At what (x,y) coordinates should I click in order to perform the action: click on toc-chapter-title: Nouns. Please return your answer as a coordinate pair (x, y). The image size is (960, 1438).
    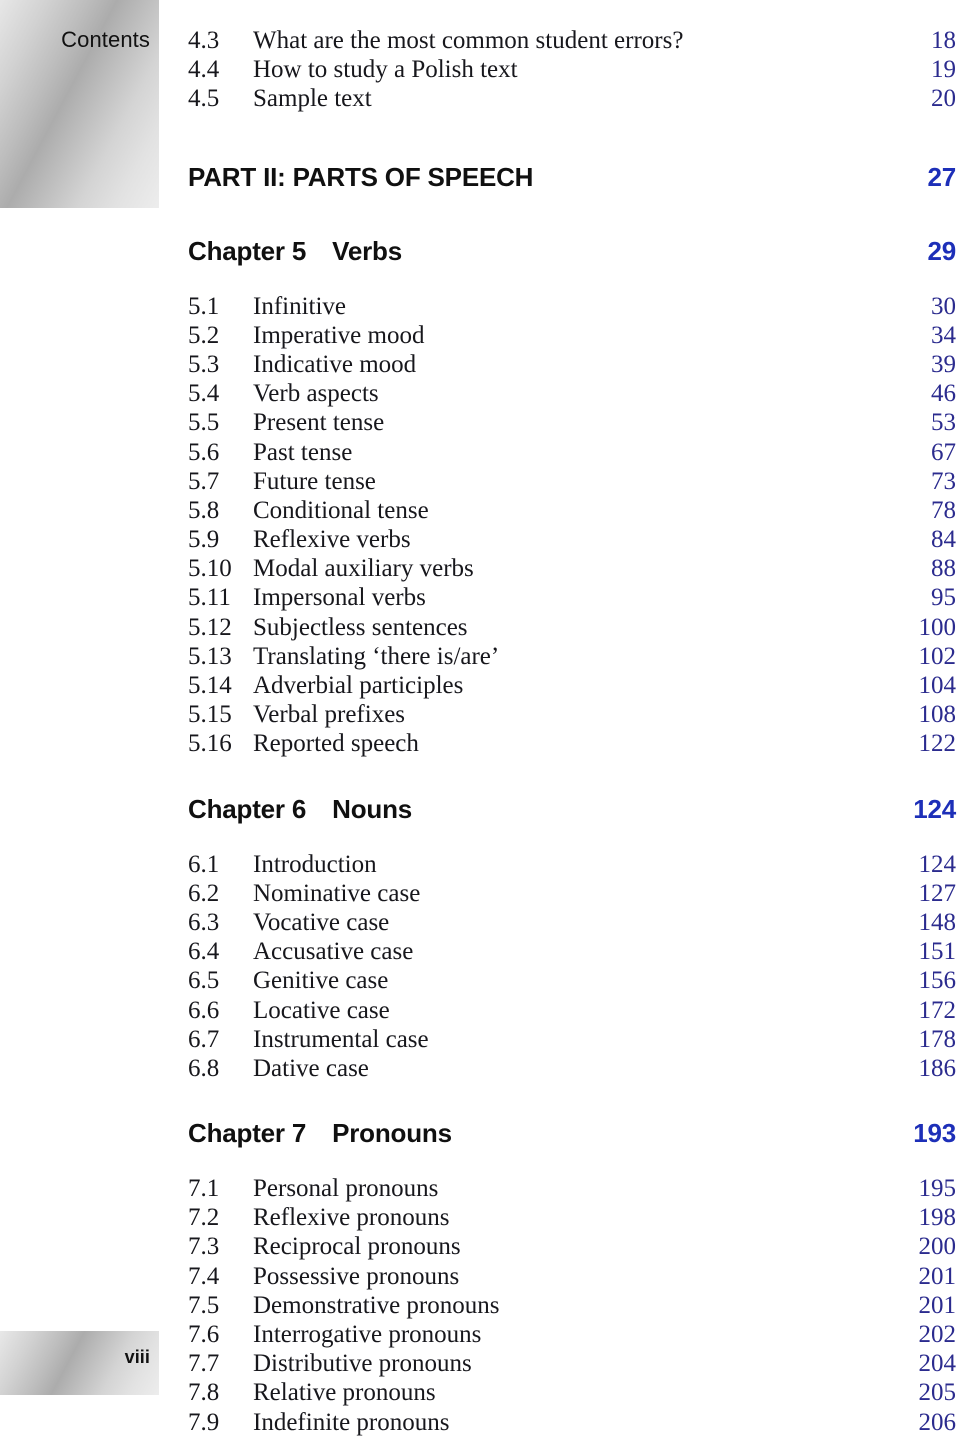
    Looking at the image, I should click on (372, 808).